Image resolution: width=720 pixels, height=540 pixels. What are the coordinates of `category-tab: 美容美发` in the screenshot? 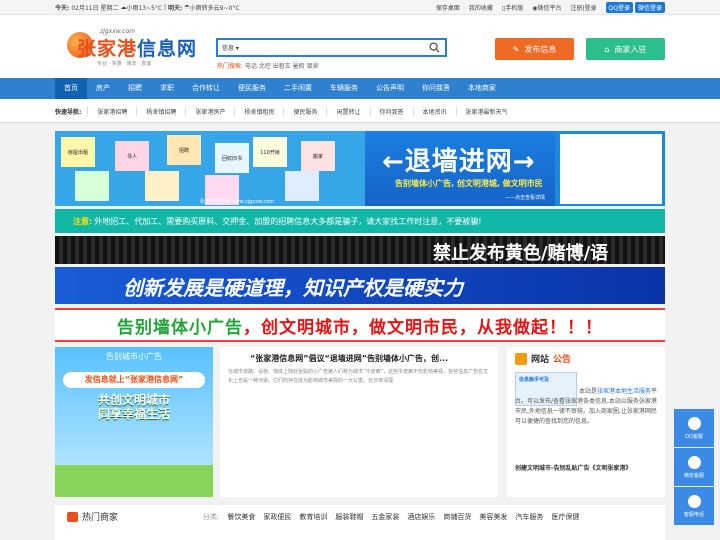 It's located at (493, 517).